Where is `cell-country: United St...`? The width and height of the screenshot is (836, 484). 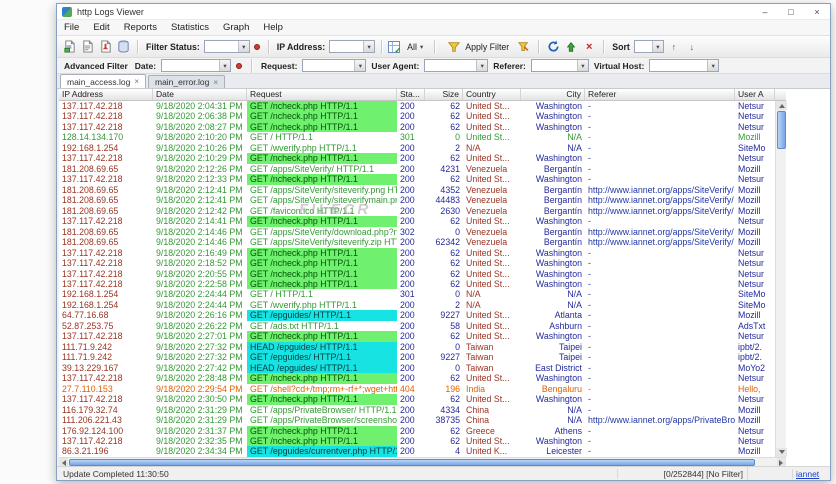 cell-country: United St... is located at coordinates (488, 106).